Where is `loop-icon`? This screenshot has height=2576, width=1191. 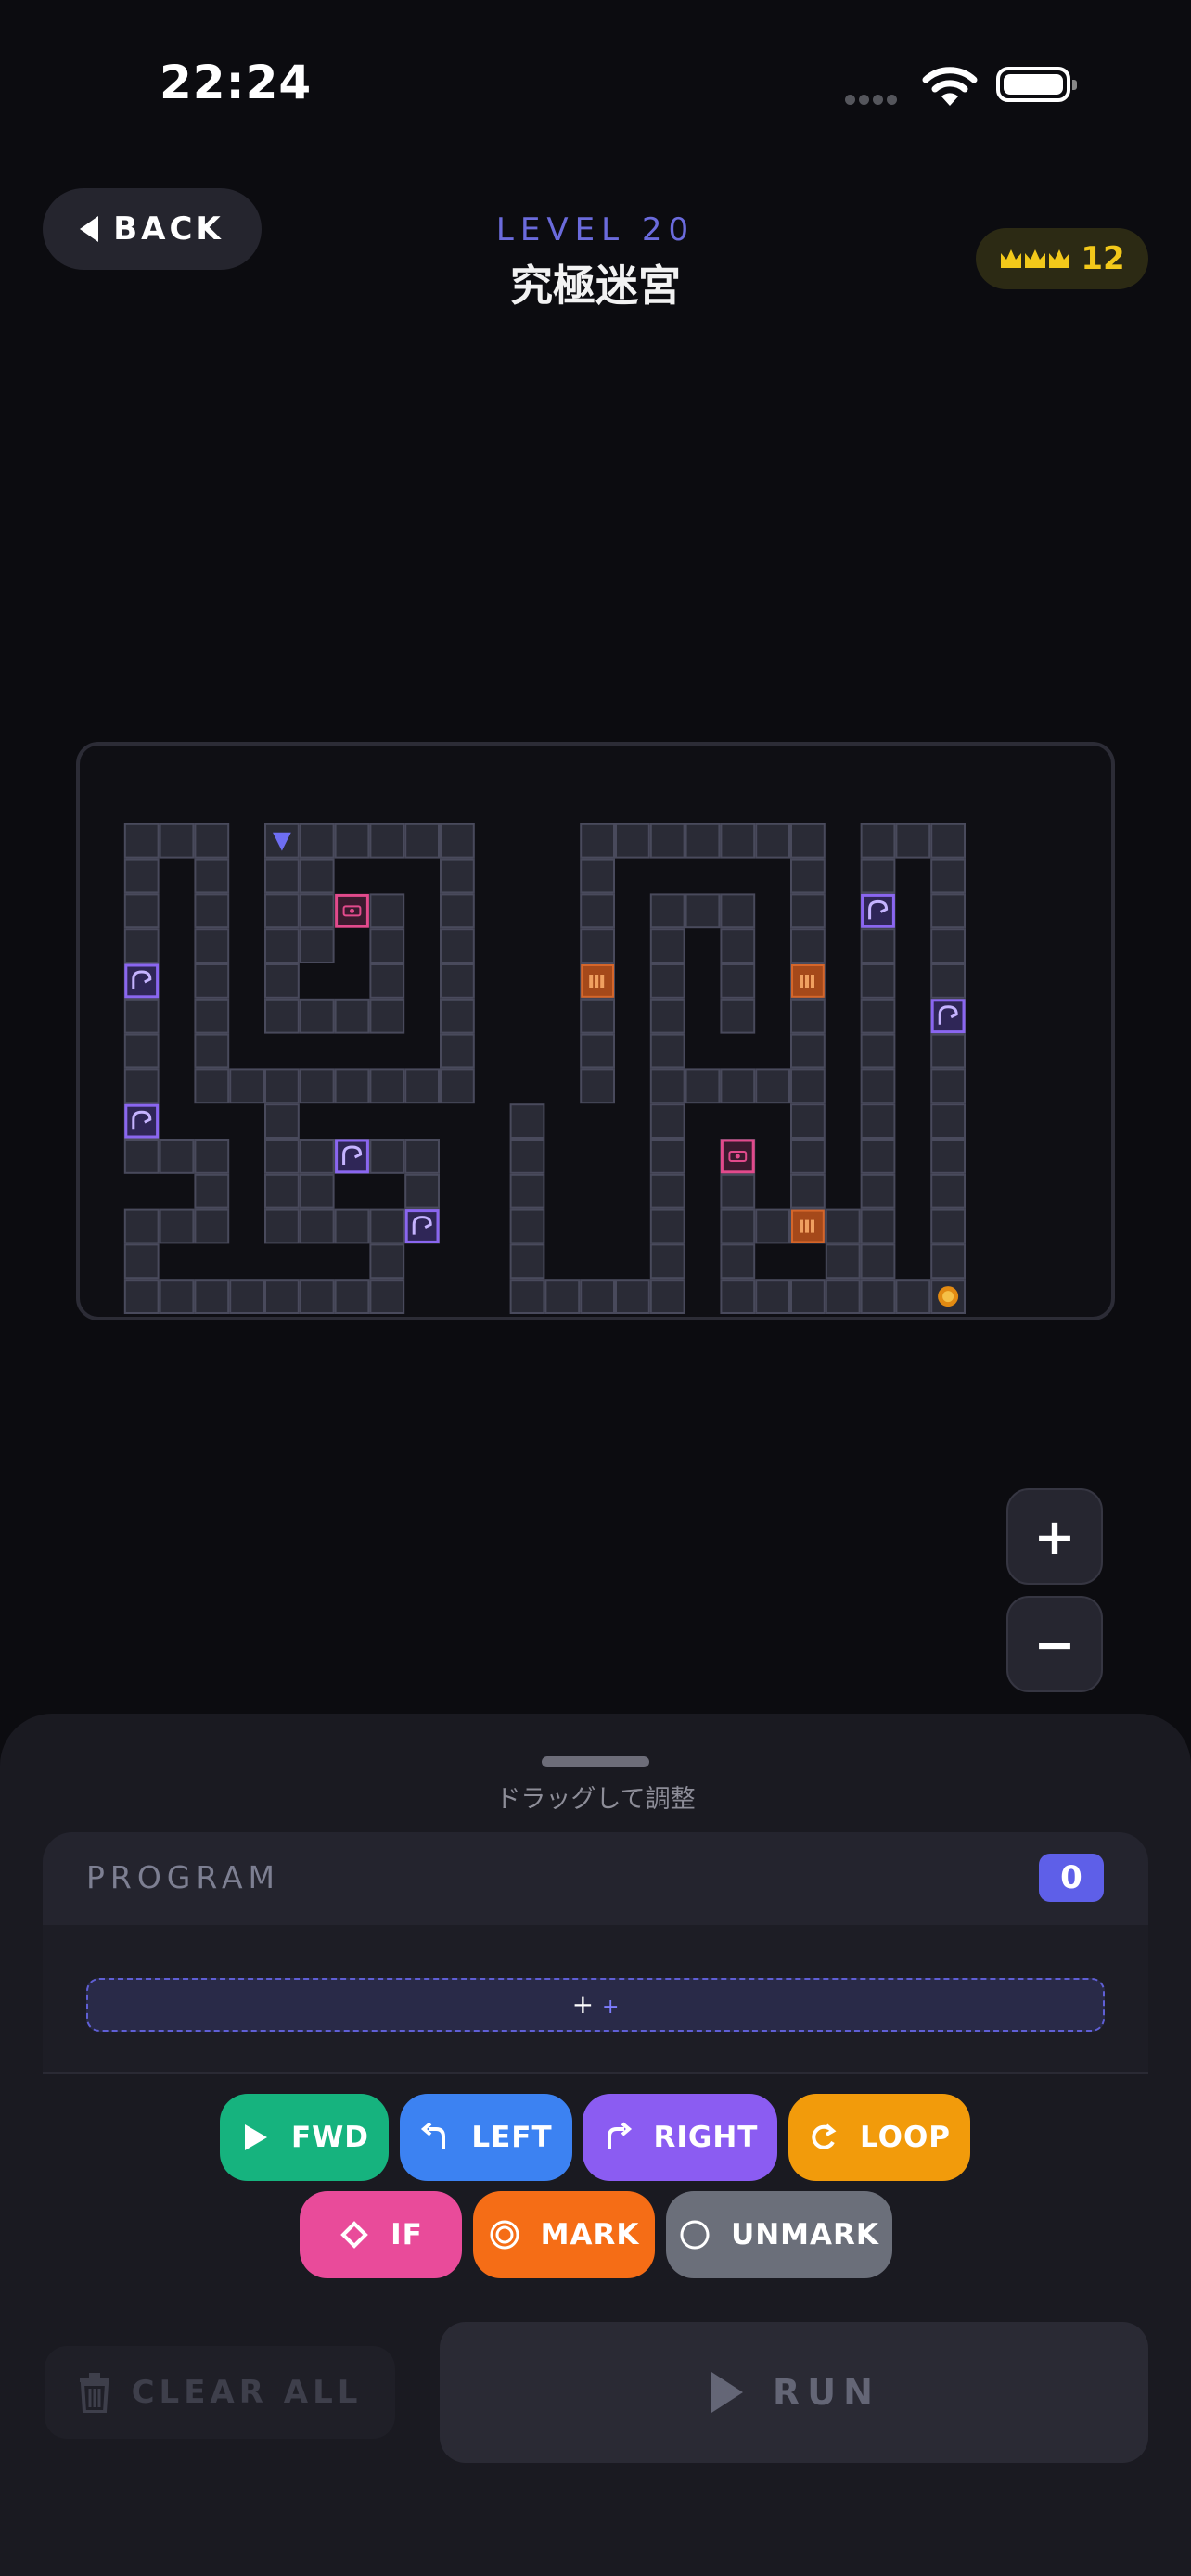 loop-icon is located at coordinates (824, 2136).